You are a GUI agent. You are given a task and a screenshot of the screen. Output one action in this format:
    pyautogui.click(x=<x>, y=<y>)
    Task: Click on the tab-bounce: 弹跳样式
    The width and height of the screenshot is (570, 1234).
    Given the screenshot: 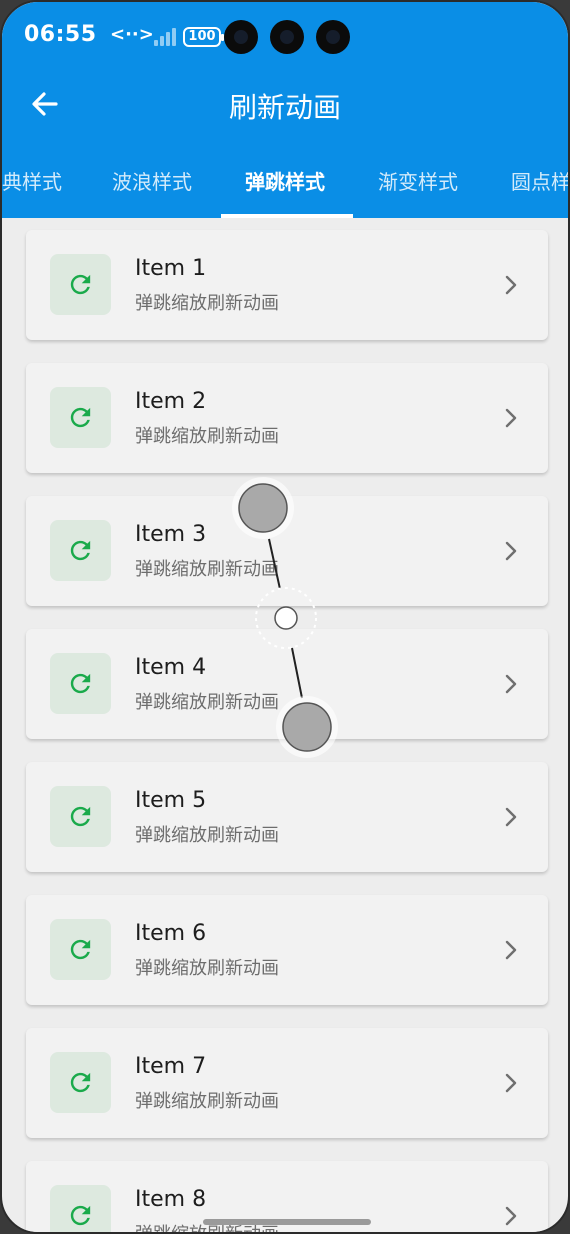 What is the action you would take?
    pyautogui.click(x=285, y=180)
    